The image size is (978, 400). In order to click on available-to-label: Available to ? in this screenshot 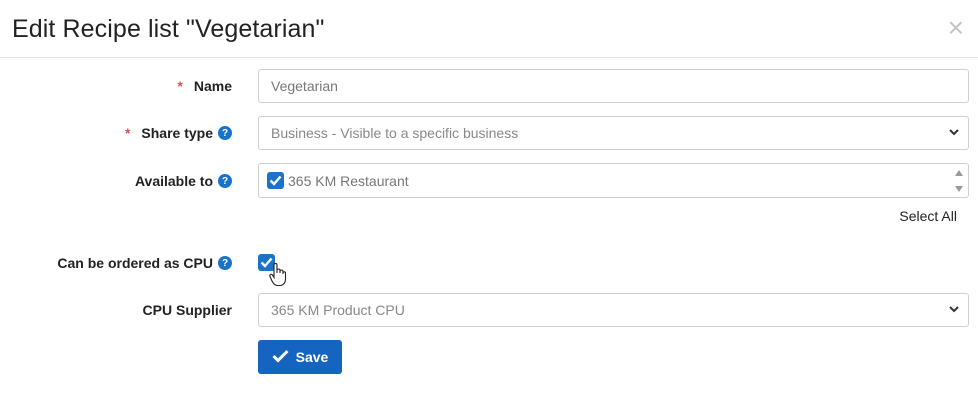, I will do `click(183, 181)`.